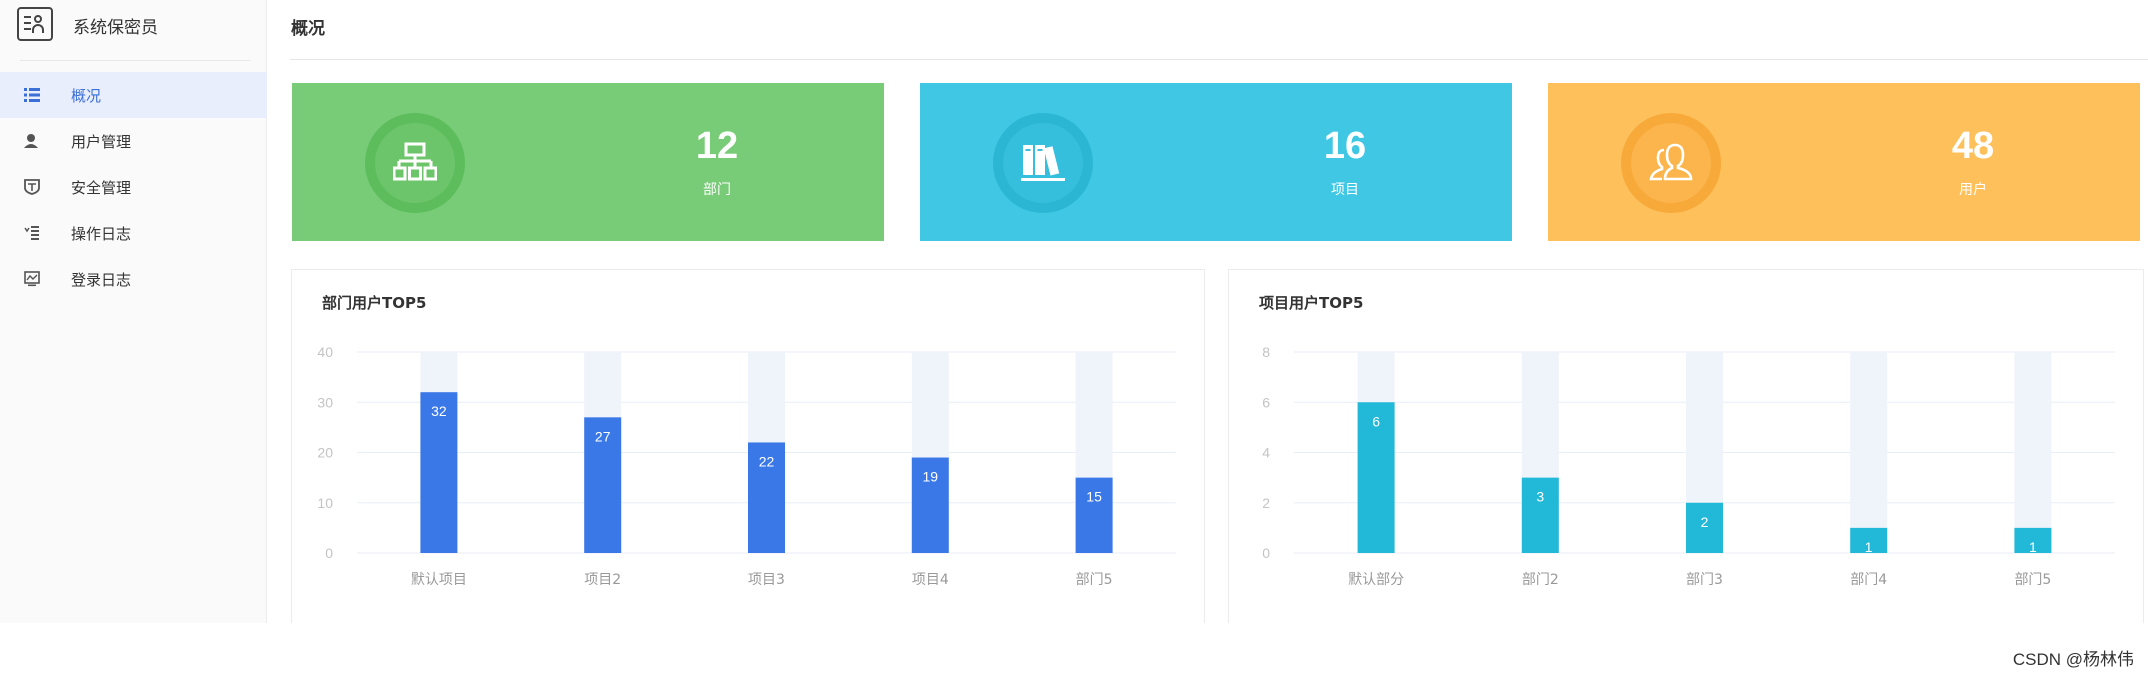 The width and height of the screenshot is (2148, 676). Describe the element at coordinates (931, 477) in the screenshot. I see `data-label: 19` at that location.